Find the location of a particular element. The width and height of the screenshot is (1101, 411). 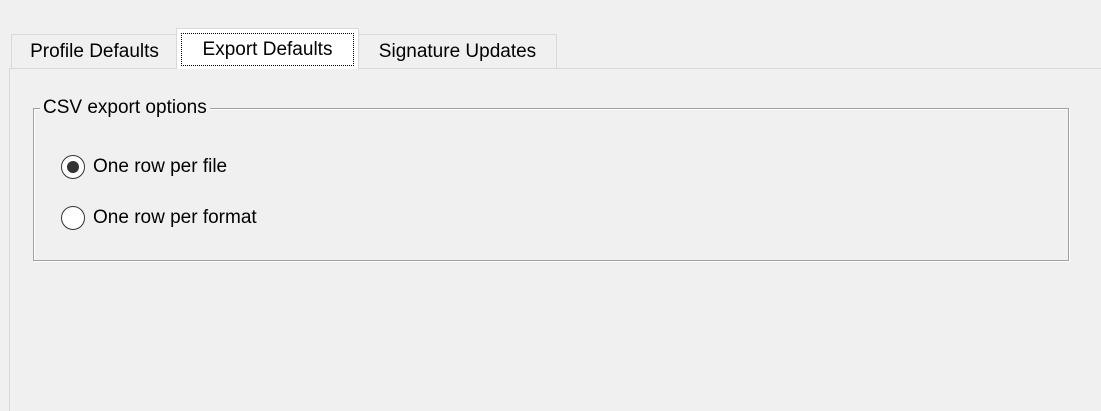

one-row-per-format-option: One row per format is located at coordinates (159, 218).